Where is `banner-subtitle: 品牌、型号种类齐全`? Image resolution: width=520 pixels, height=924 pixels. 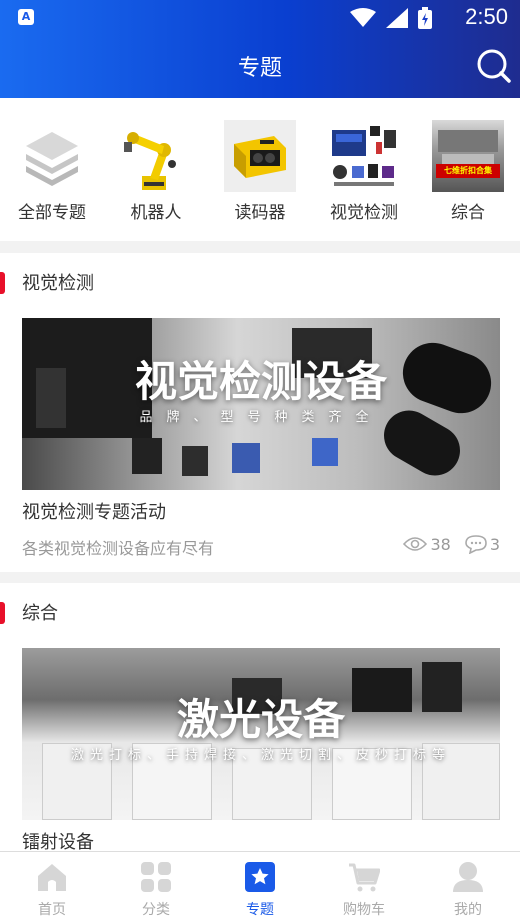
banner-subtitle: 品牌、型号种类齐全 is located at coordinates (261, 417).